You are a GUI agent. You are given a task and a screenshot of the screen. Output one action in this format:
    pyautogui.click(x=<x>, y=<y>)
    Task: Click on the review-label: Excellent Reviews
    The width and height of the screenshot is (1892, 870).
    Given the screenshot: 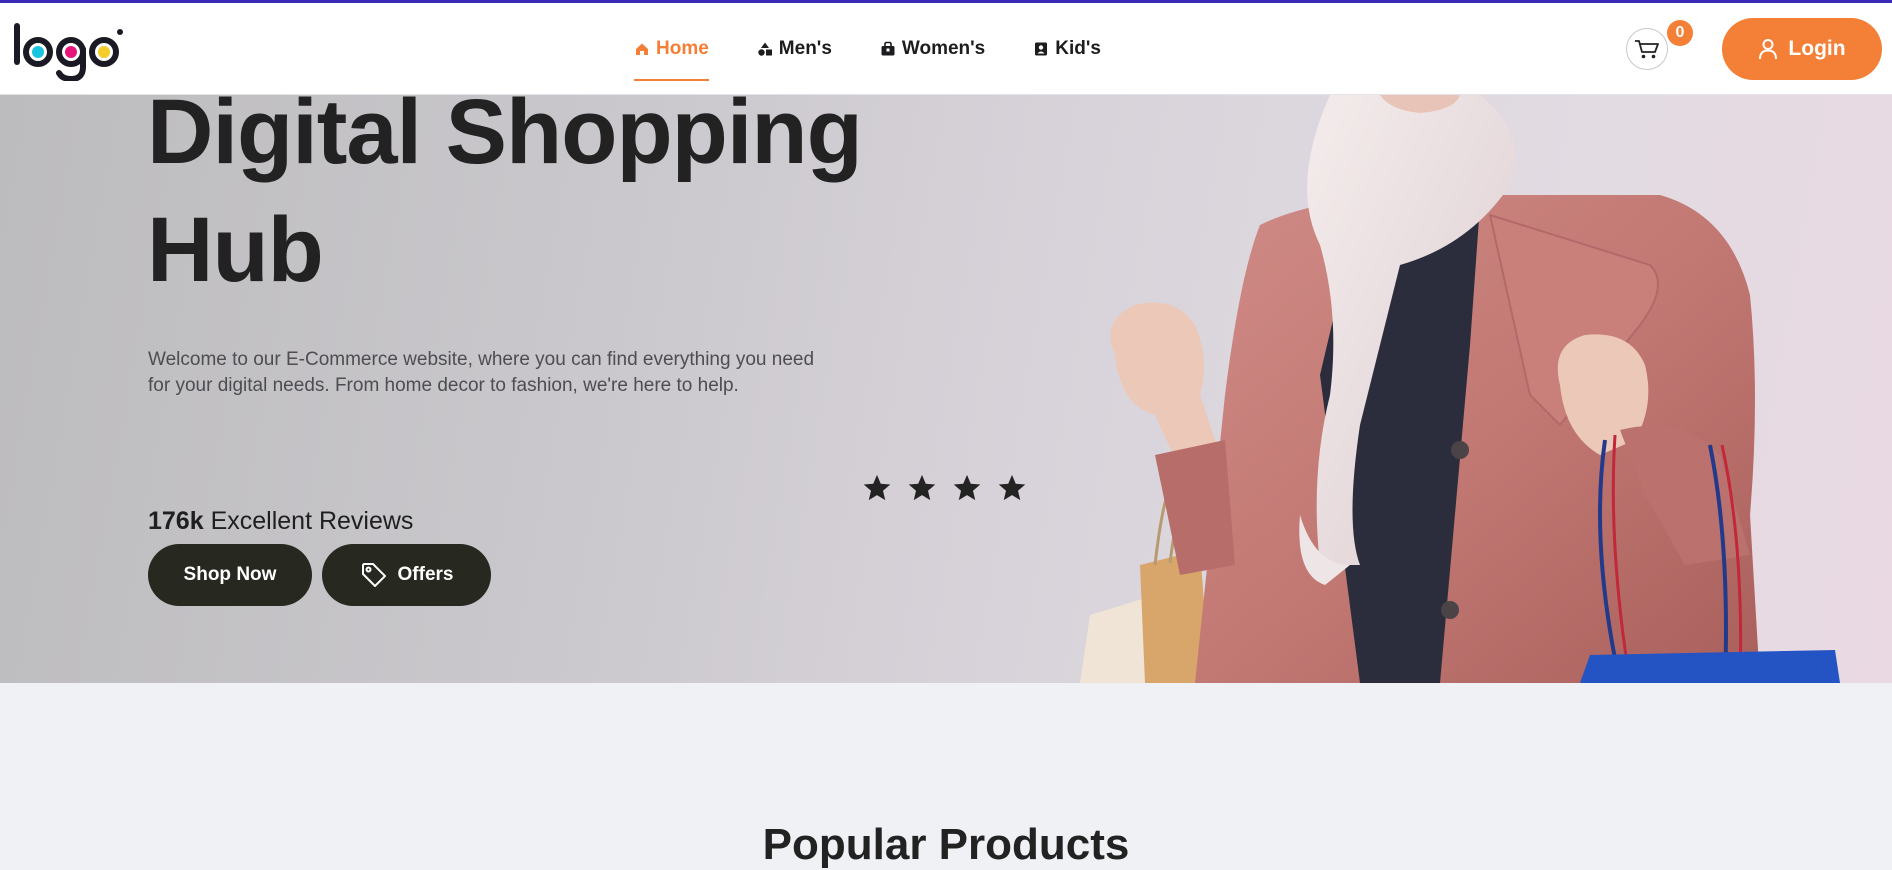 What is the action you would take?
    pyautogui.click(x=312, y=521)
    